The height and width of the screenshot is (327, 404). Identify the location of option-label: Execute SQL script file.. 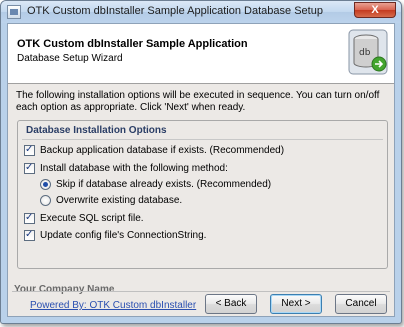
(92, 218).